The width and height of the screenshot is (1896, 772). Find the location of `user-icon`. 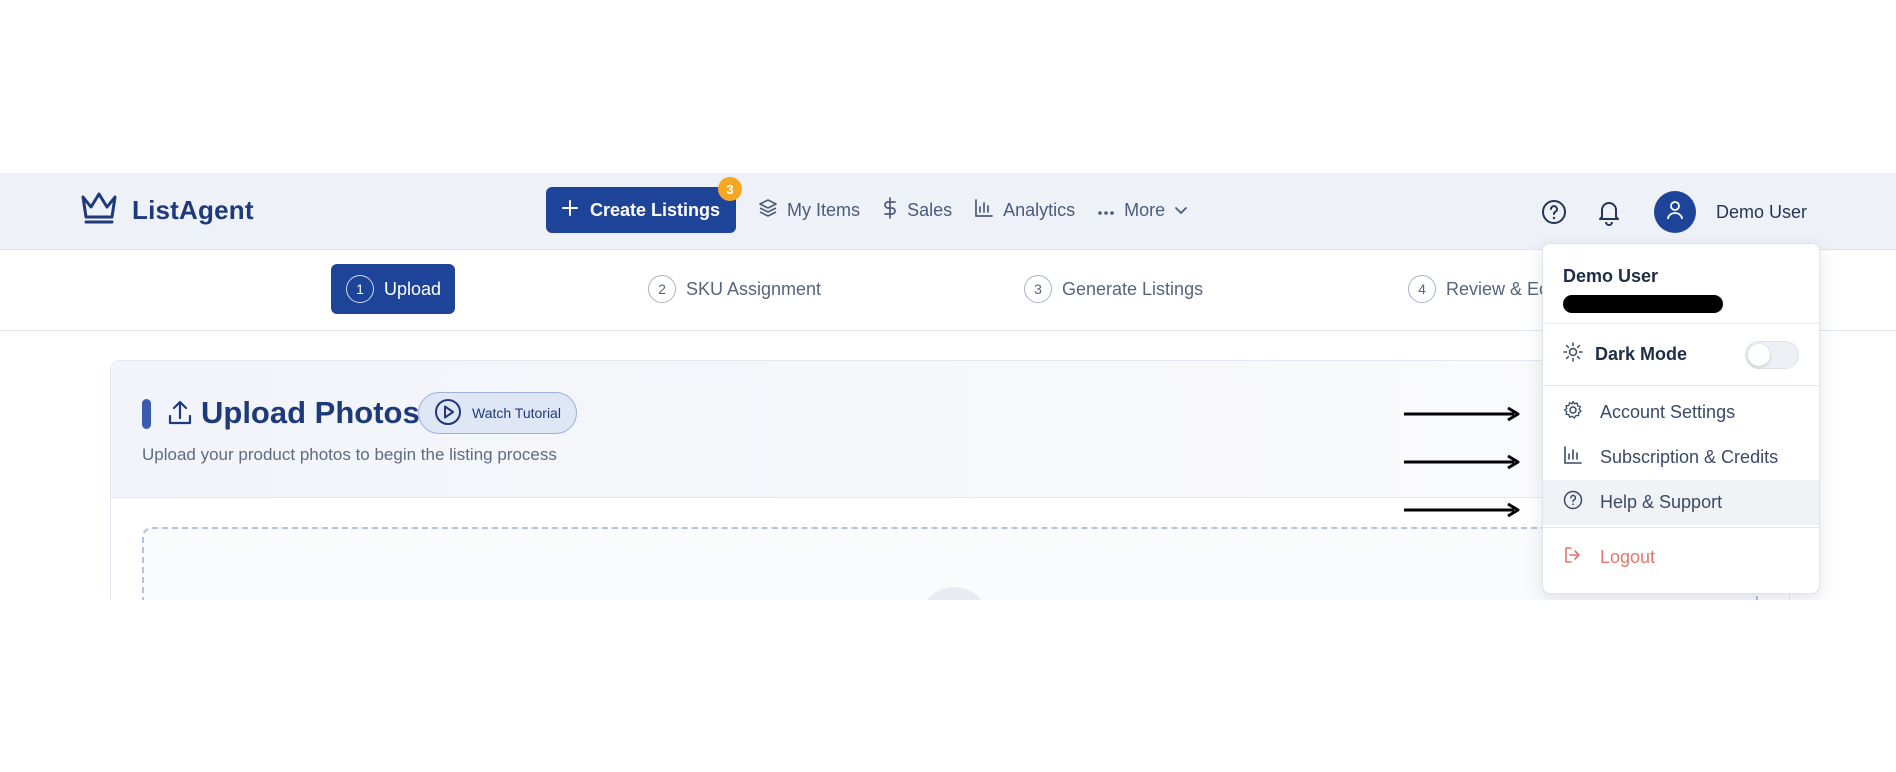

user-icon is located at coordinates (1675, 212).